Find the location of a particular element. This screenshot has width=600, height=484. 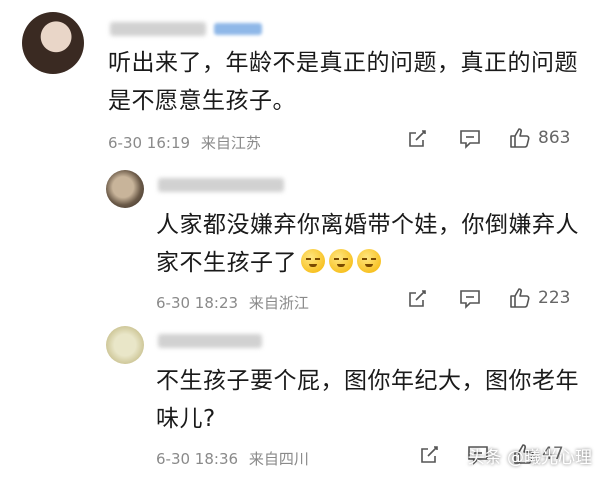

user-badge is located at coordinates (238, 29).